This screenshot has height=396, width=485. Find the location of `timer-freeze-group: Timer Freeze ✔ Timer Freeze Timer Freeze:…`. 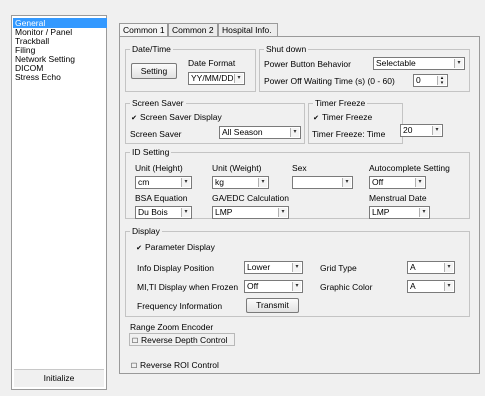

timer-freeze-group: Timer Freeze ✔ Timer Freeze Timer Freeze:… is located at coordinates (355, 121).